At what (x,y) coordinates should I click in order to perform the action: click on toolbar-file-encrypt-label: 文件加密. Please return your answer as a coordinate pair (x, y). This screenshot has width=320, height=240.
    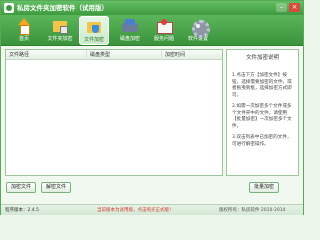
    Looking at the image, I should click on (93, 40).